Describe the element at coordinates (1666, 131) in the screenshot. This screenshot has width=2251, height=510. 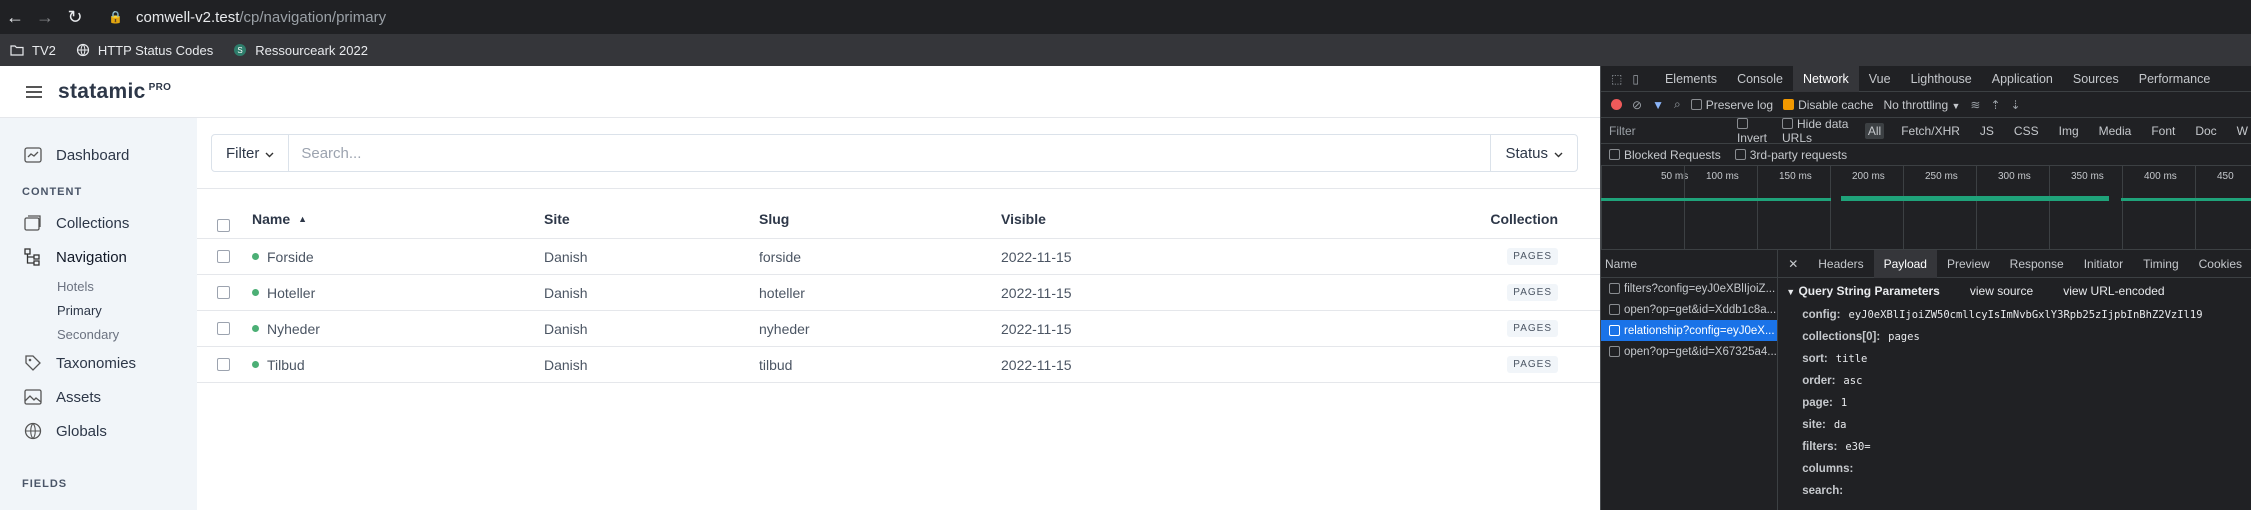
I see `network-filter-input: Filter` at that location.